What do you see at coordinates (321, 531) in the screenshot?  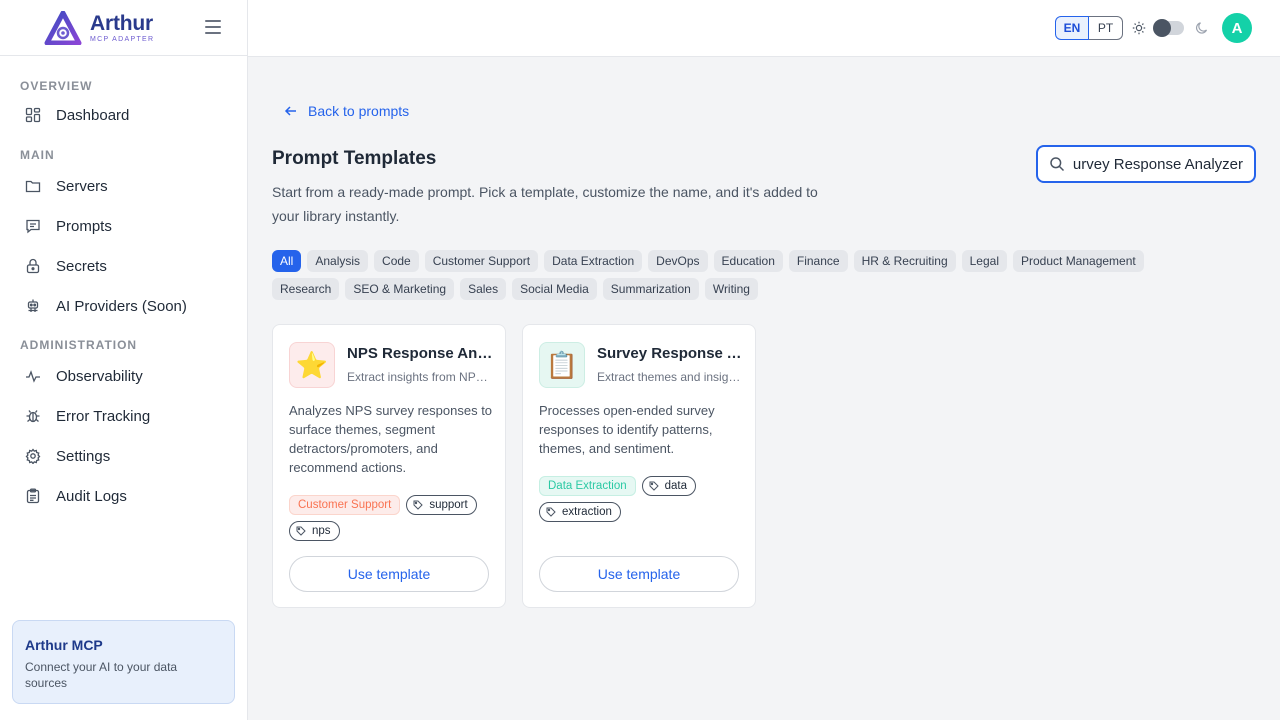 I see `tag-label: nps` at bounding box center [321, 531].